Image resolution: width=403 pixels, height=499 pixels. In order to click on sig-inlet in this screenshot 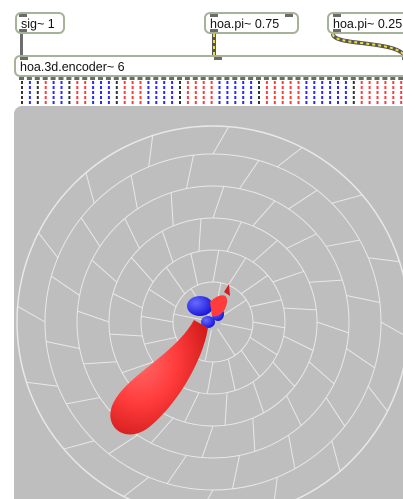, I will do `click(23, 15)`.